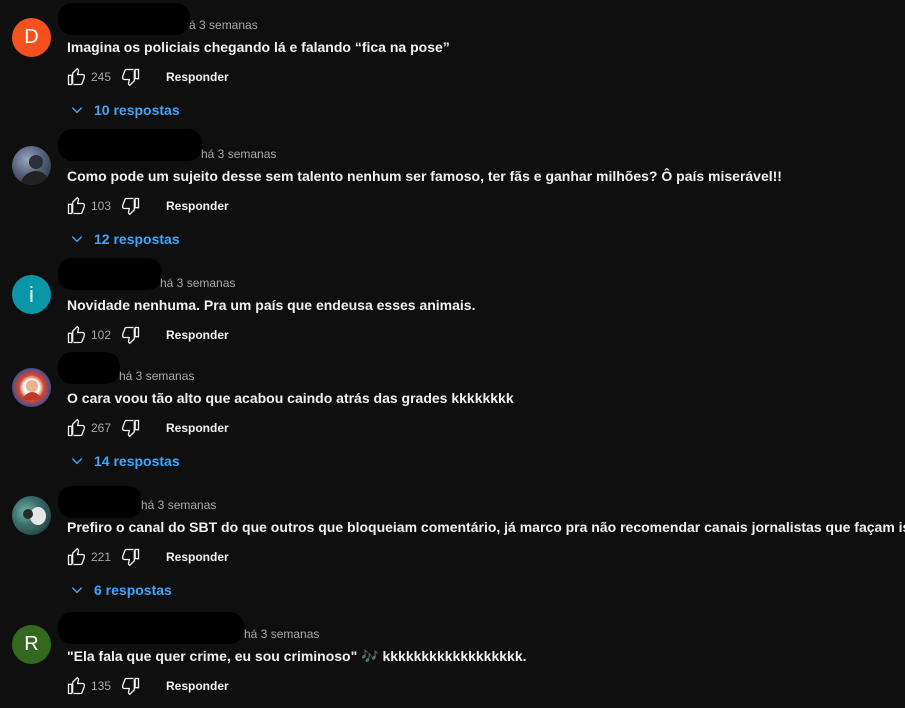 The height and width of the screenshot is (708, 905). I want to click on comment-actions: 103 Responder, so click(147, 206).